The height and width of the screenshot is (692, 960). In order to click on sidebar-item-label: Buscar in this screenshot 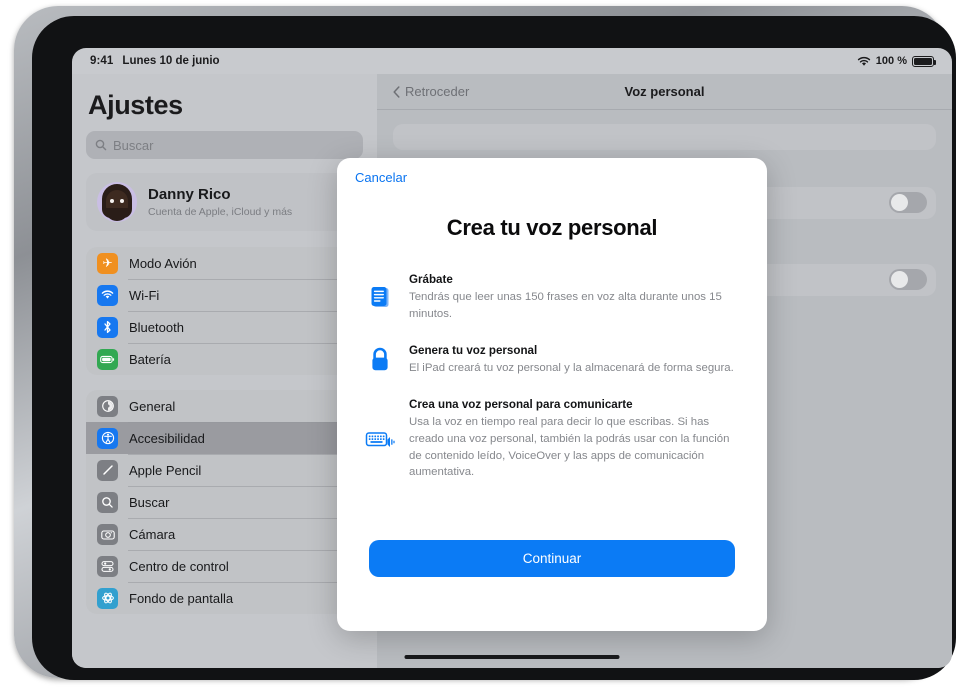, I will do `click(149, 502)`.